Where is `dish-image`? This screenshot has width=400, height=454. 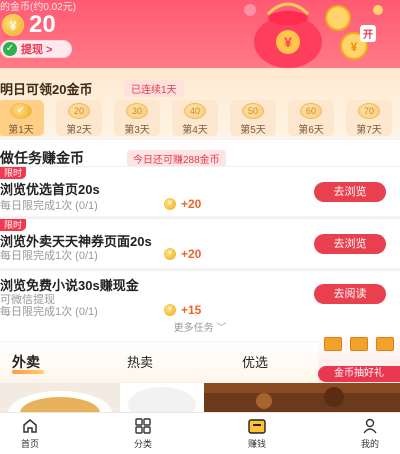 dish-image is located at coordinates (302, 397).